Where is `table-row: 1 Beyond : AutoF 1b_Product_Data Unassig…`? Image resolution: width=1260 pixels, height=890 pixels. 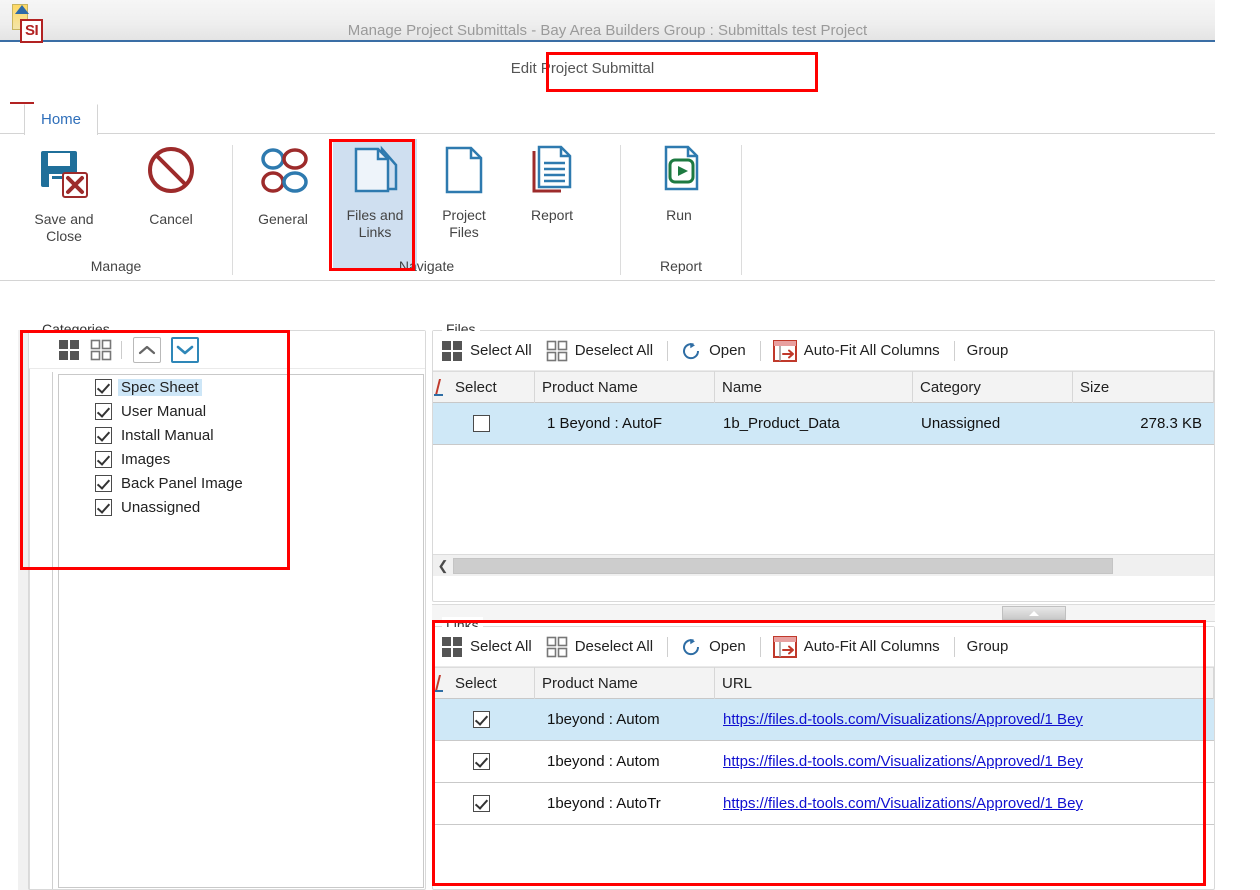 table-row: 1 Beyond : AutoF 1b_Product_Data Unassig… is located at coordinates (823, 424).